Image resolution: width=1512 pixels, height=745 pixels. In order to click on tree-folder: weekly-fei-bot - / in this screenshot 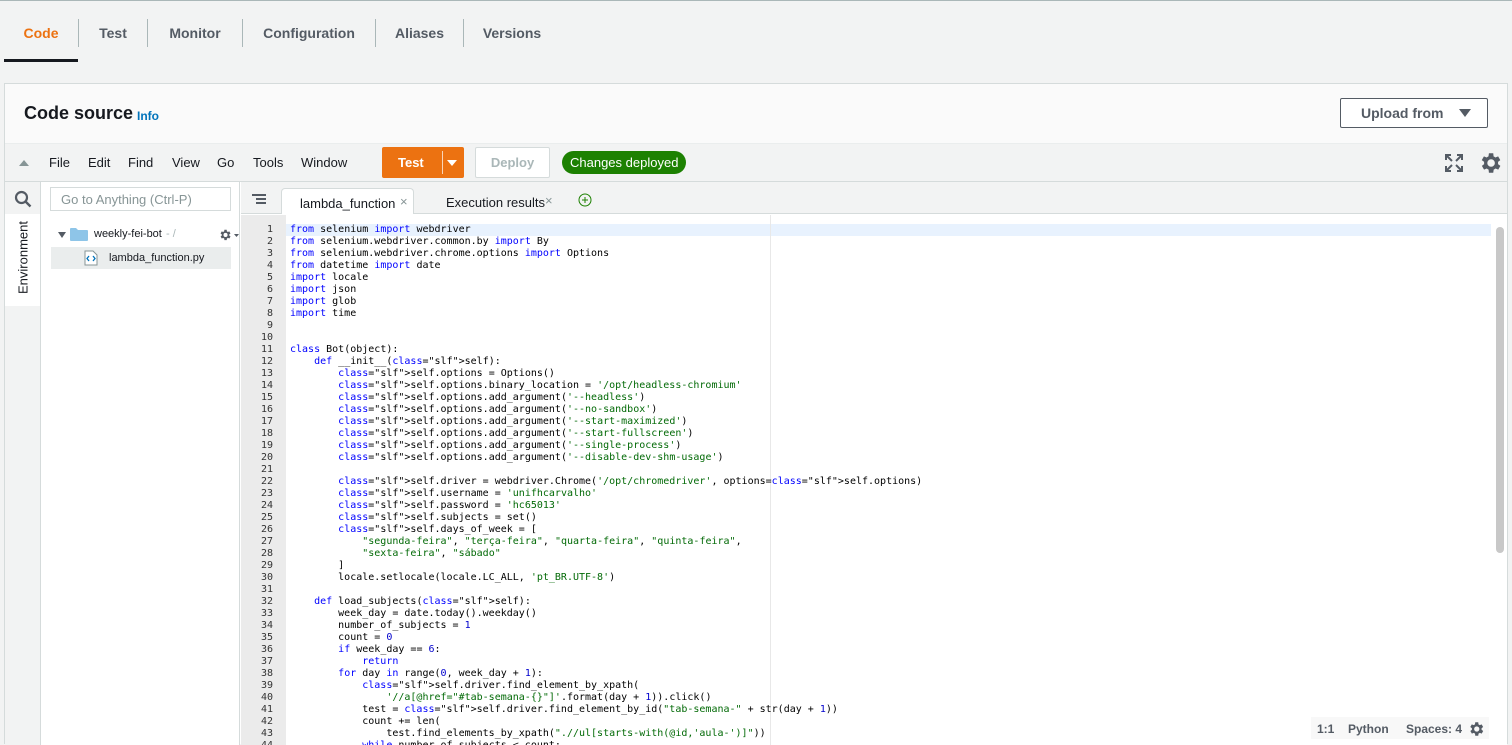, I will do `click(148, 236)`.